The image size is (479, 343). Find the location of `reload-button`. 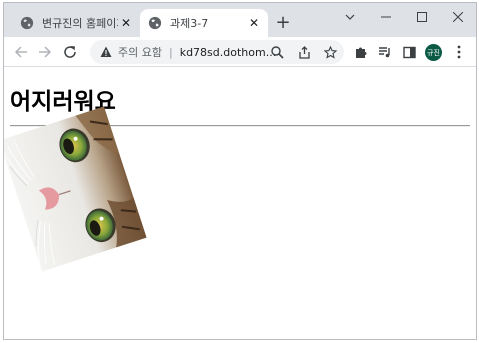

reload-button is located at coordinates (70, 52).